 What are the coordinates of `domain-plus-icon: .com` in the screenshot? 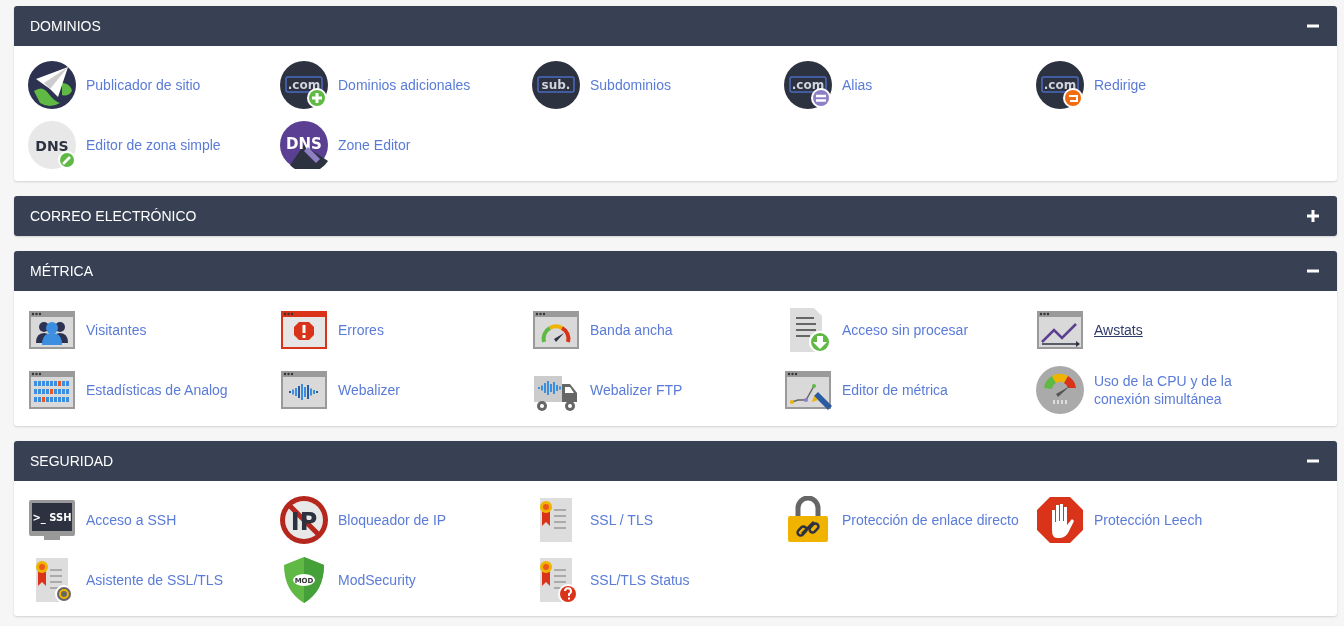 It's located at (304, 85).